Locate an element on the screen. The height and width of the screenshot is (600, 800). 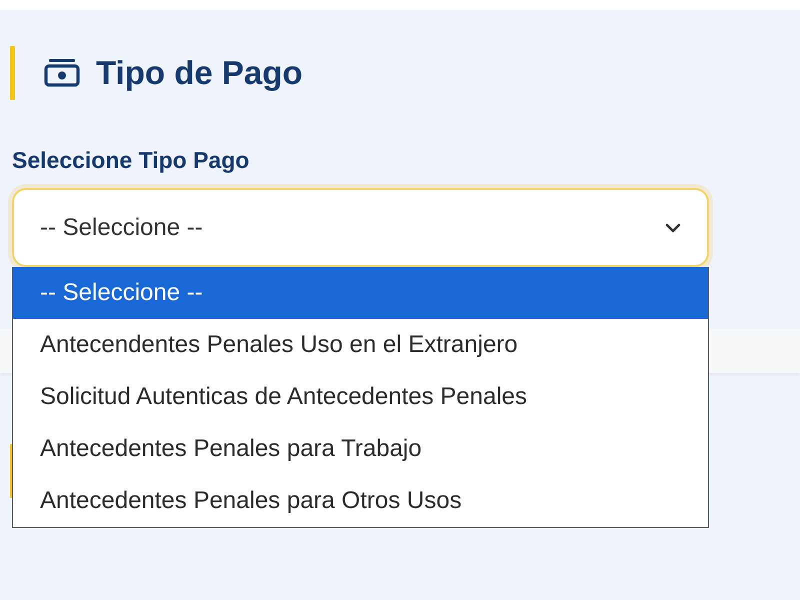
select-field: -- Seleccione -- is located at coordinates (360, 227).